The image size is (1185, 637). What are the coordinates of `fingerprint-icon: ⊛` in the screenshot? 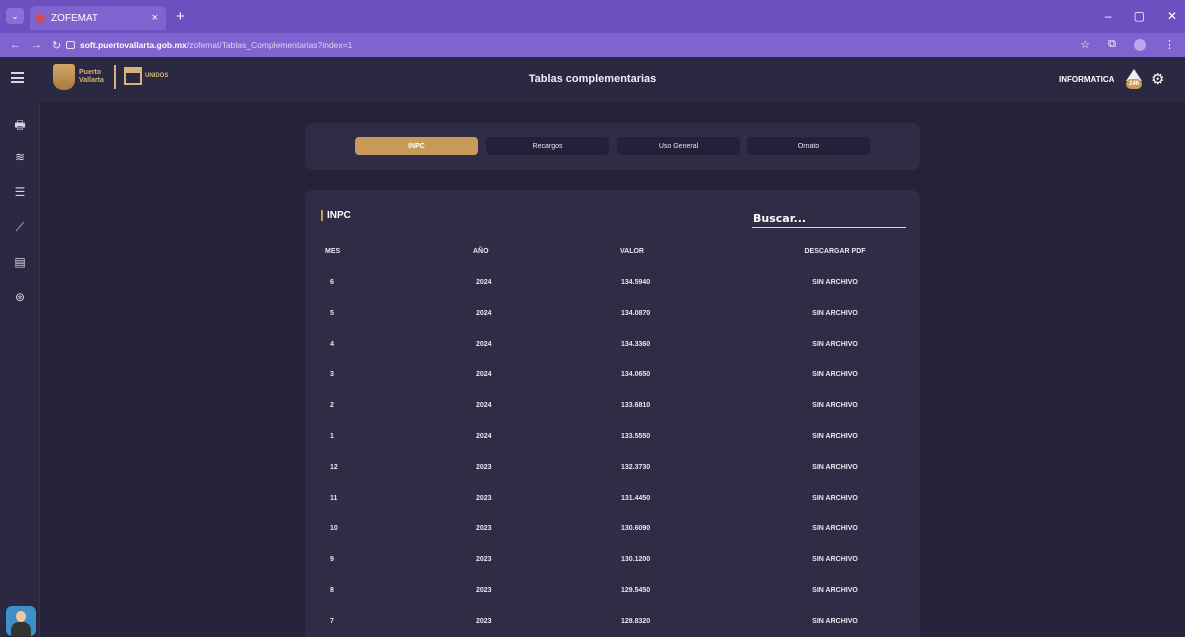 It's located at (20, 297).